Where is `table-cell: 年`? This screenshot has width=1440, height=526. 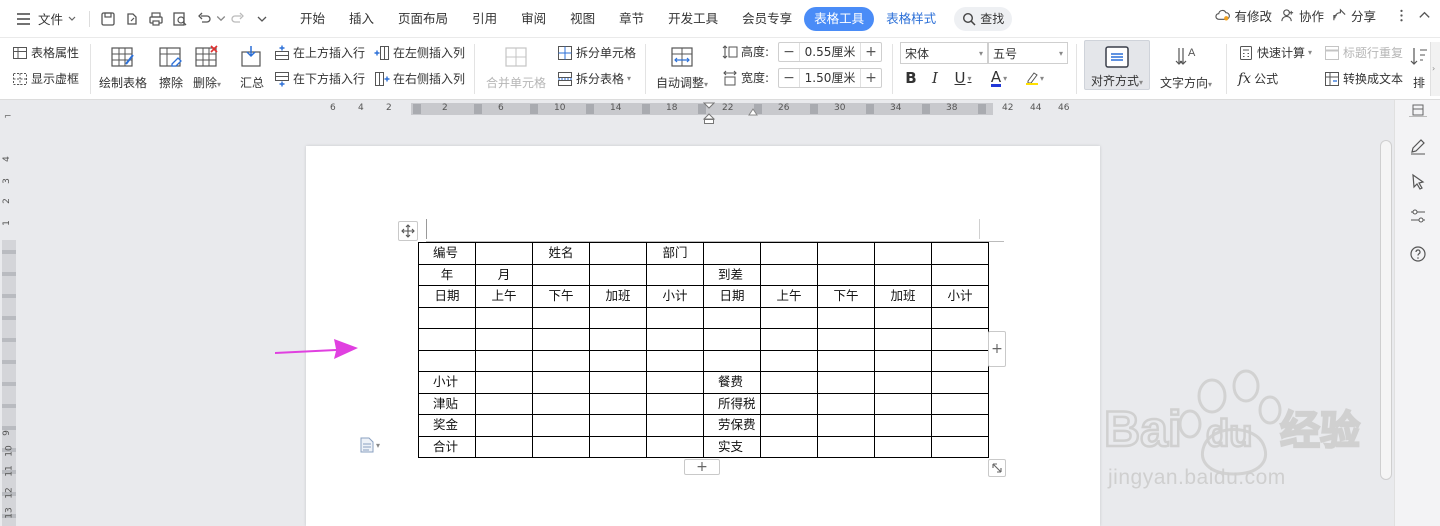 table-cell: 年 is located at coordinates (447, 274).